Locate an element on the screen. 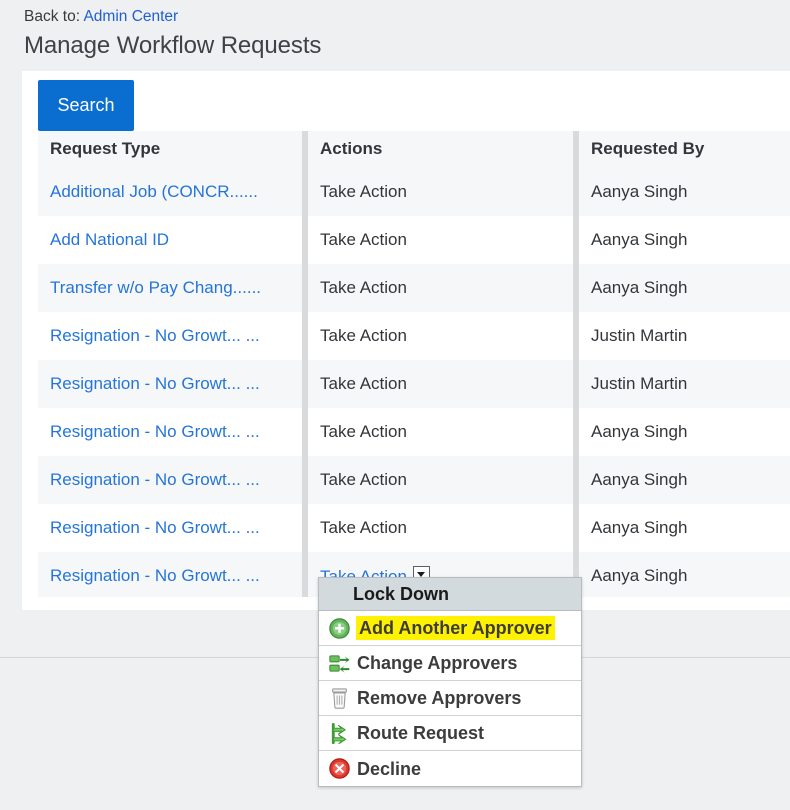 This screenshot has width=790, height=810. menu-item-remove-approvers: Remove Approvers is located at coordinates (450, 698).